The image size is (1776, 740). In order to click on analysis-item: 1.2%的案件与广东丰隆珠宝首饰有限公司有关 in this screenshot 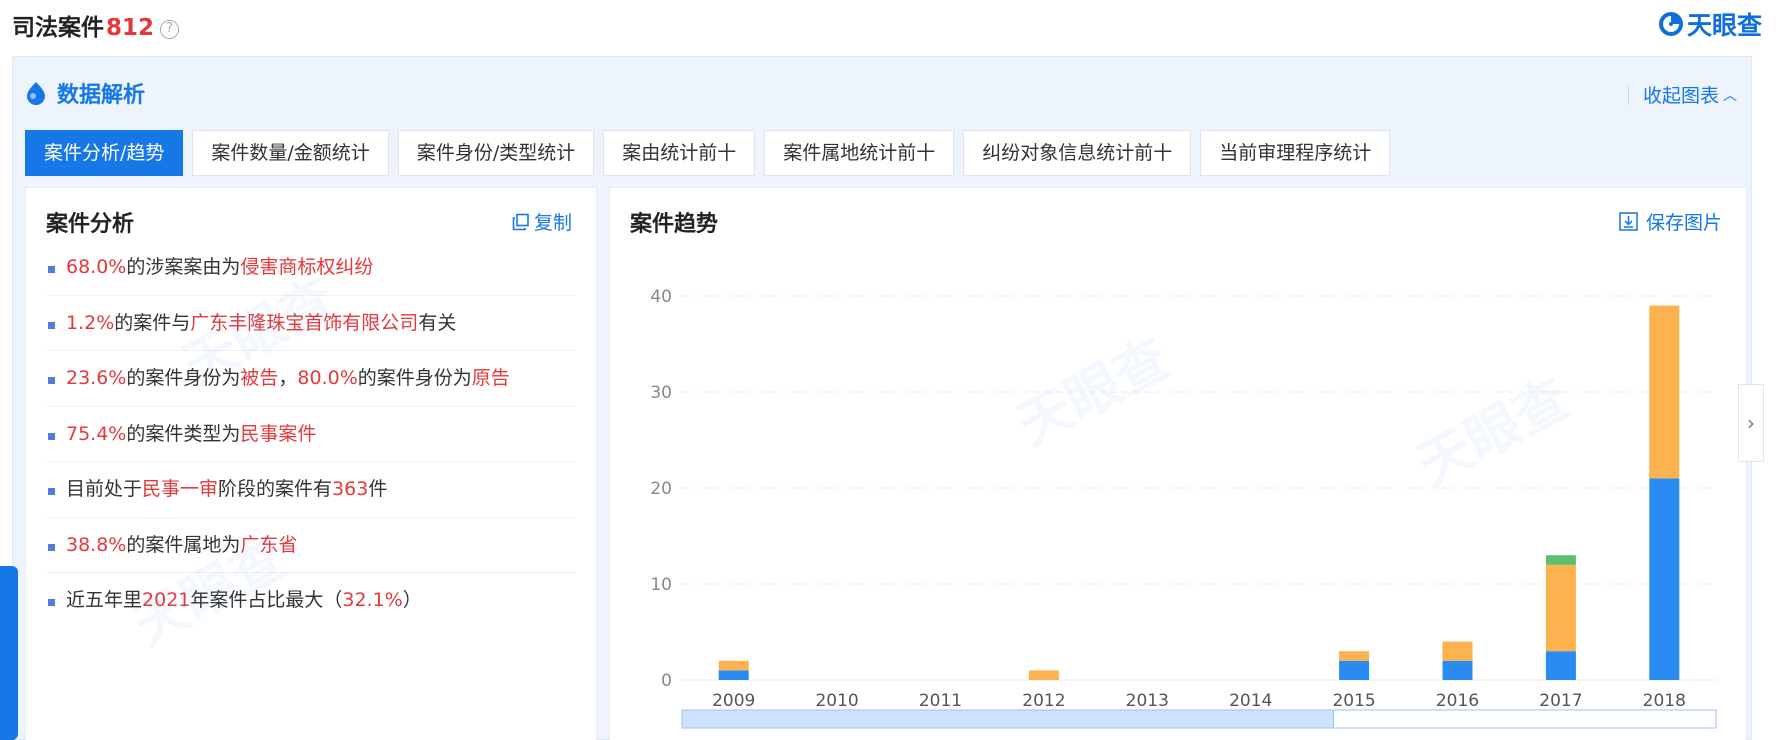, I will do `click(311, 323)`.